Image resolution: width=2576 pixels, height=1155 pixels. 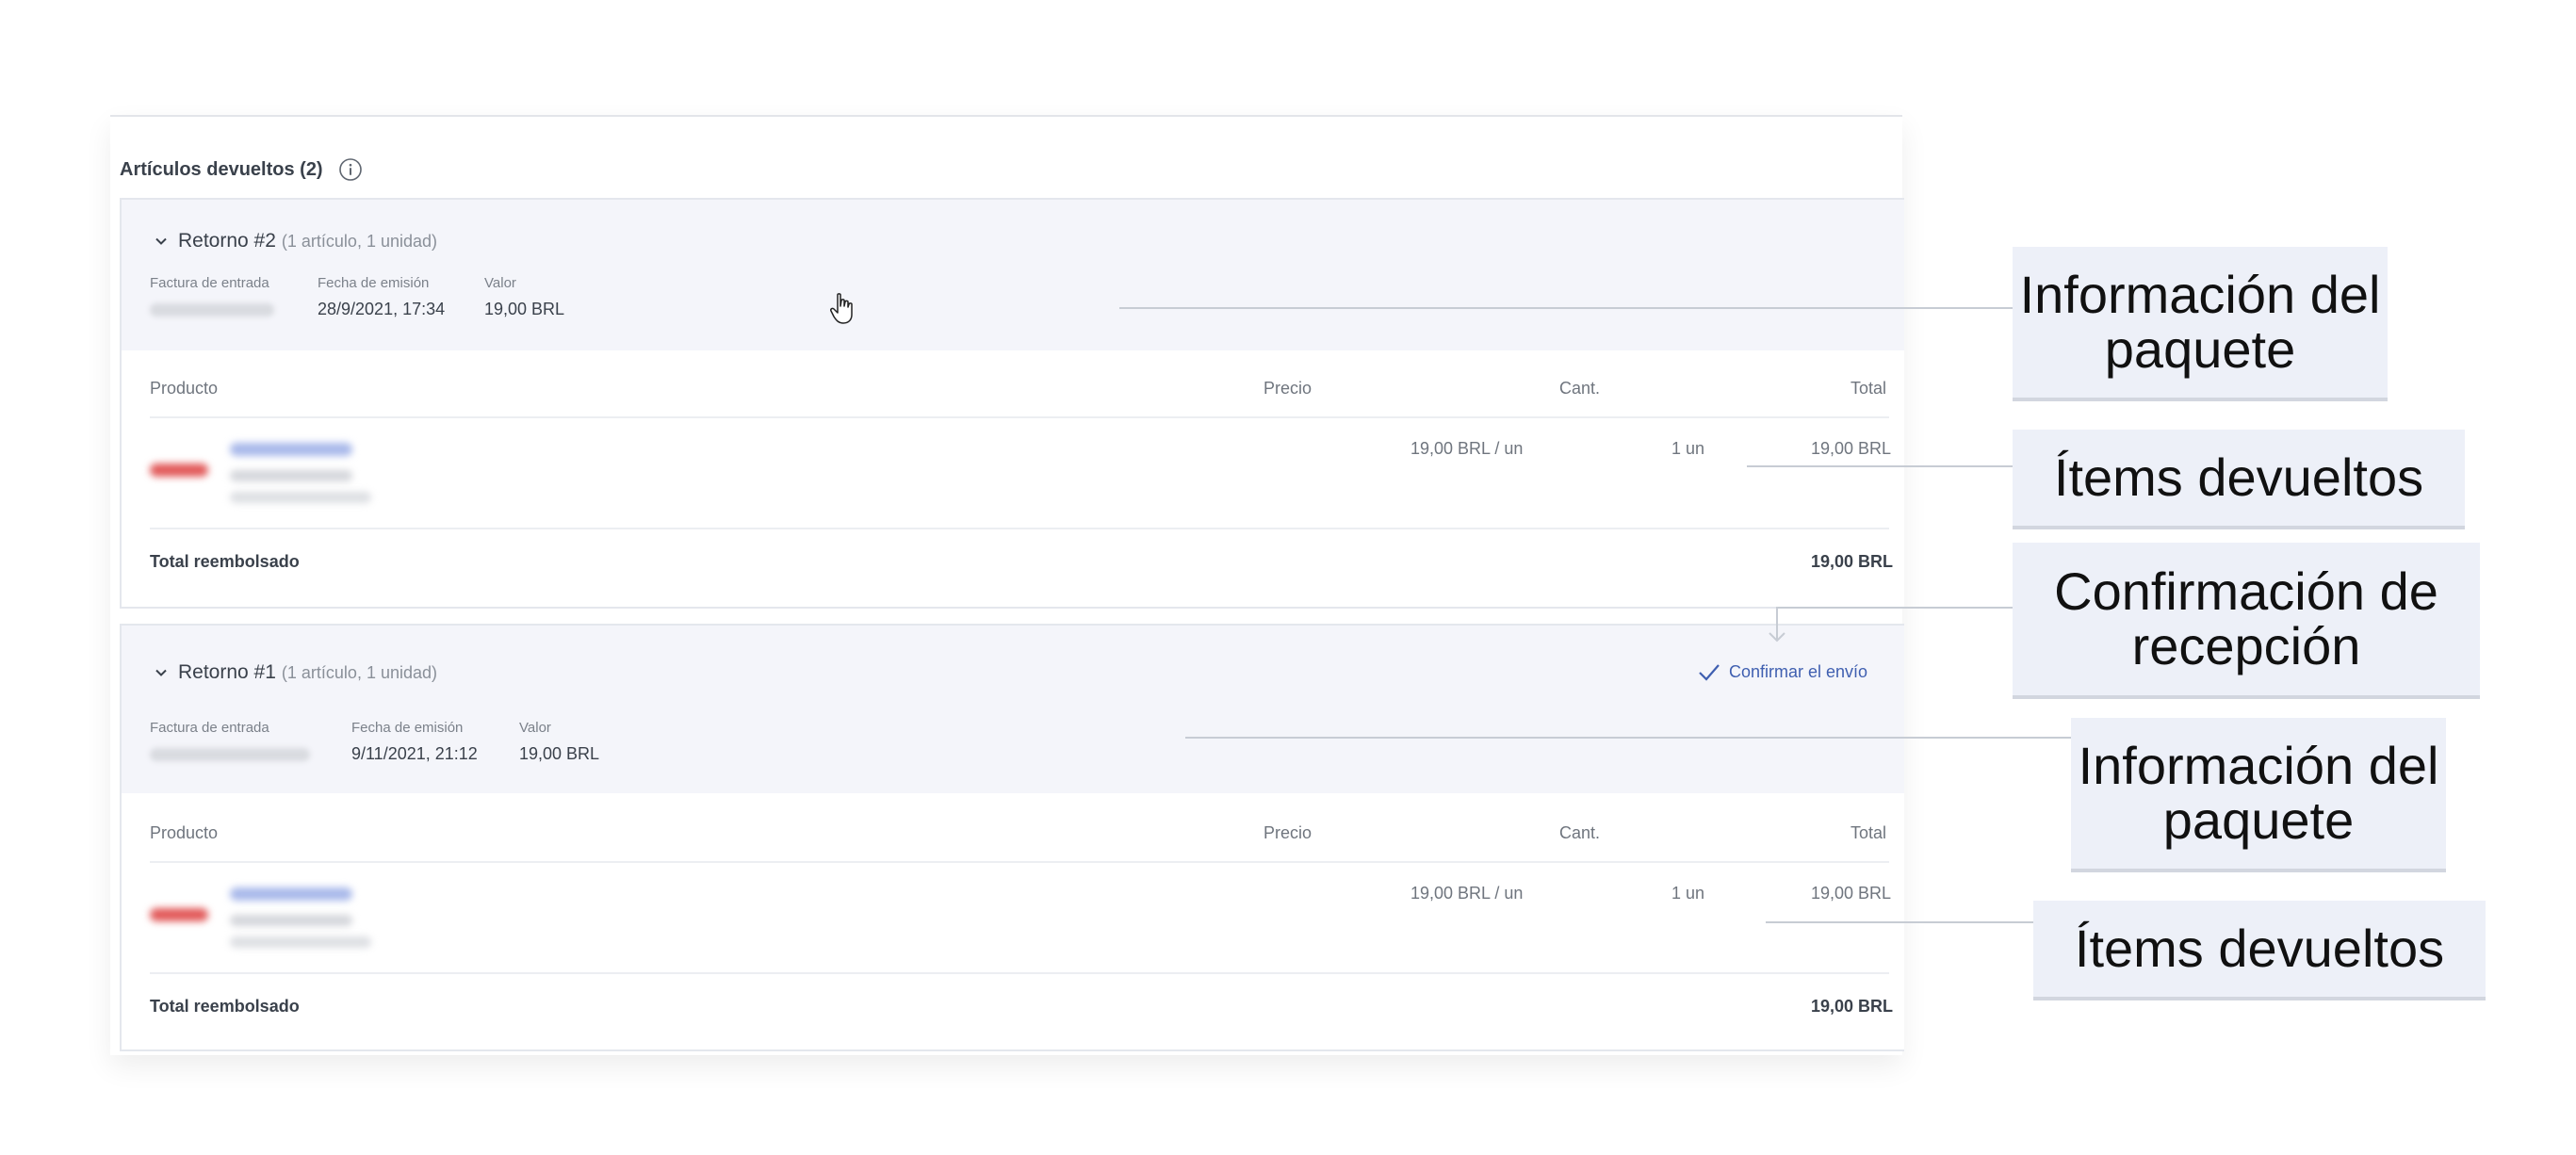 I want to click on return-title: Retorno #2, so click(x=227, y=241).